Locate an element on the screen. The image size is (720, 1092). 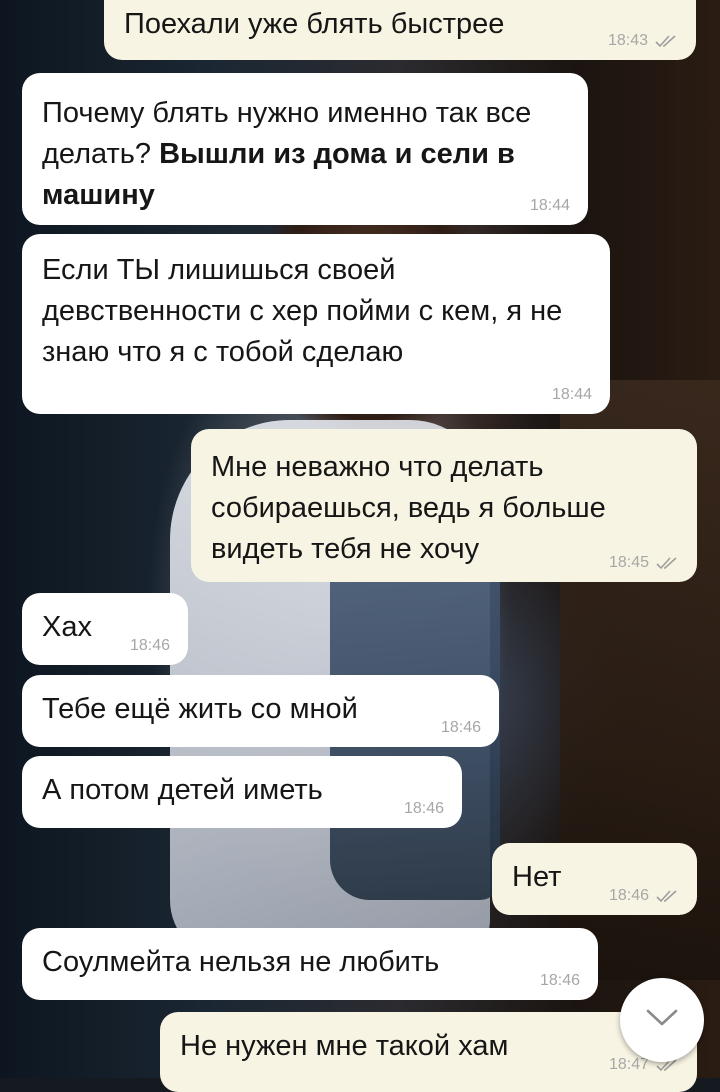
message-outgoing: Нет 18:46 is located at coordinates (594, 879).